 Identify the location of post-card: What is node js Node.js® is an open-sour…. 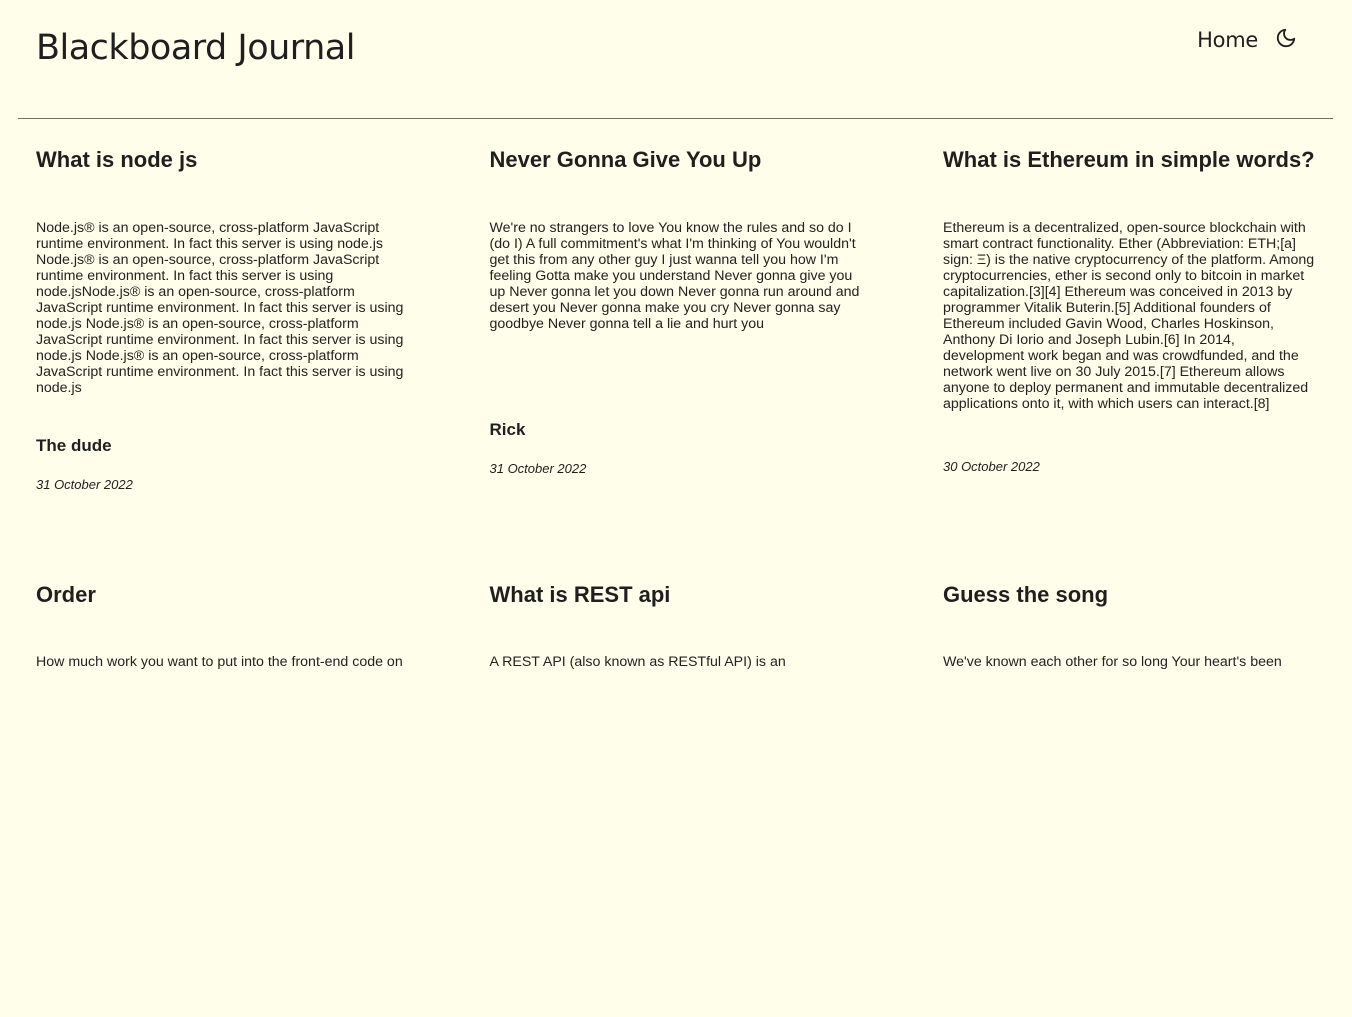
(263, 364).